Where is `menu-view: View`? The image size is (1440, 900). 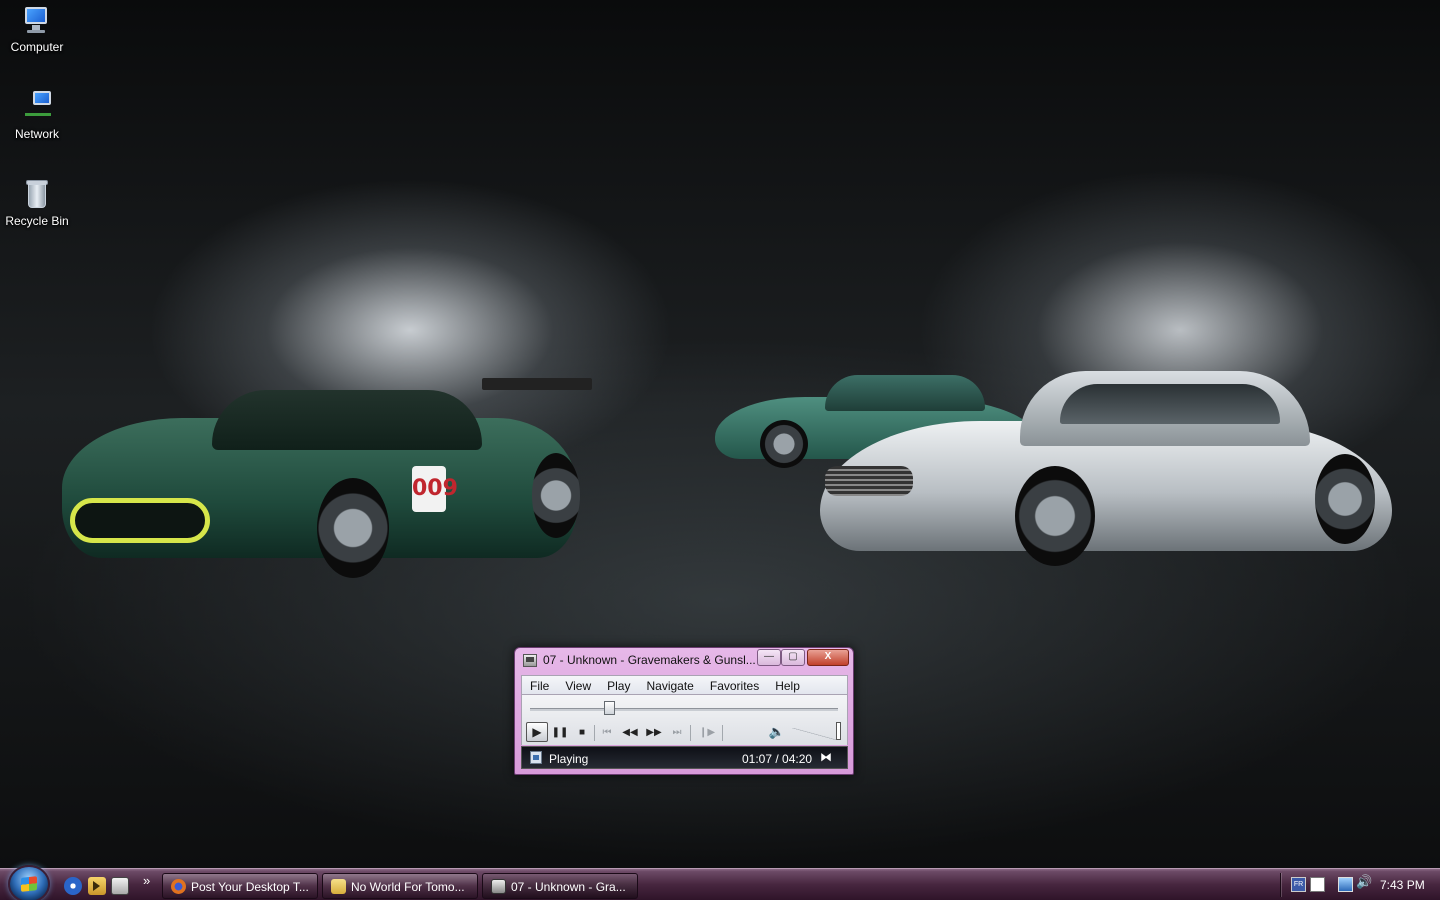 menu-view: View is located at coordinates (578, 685).